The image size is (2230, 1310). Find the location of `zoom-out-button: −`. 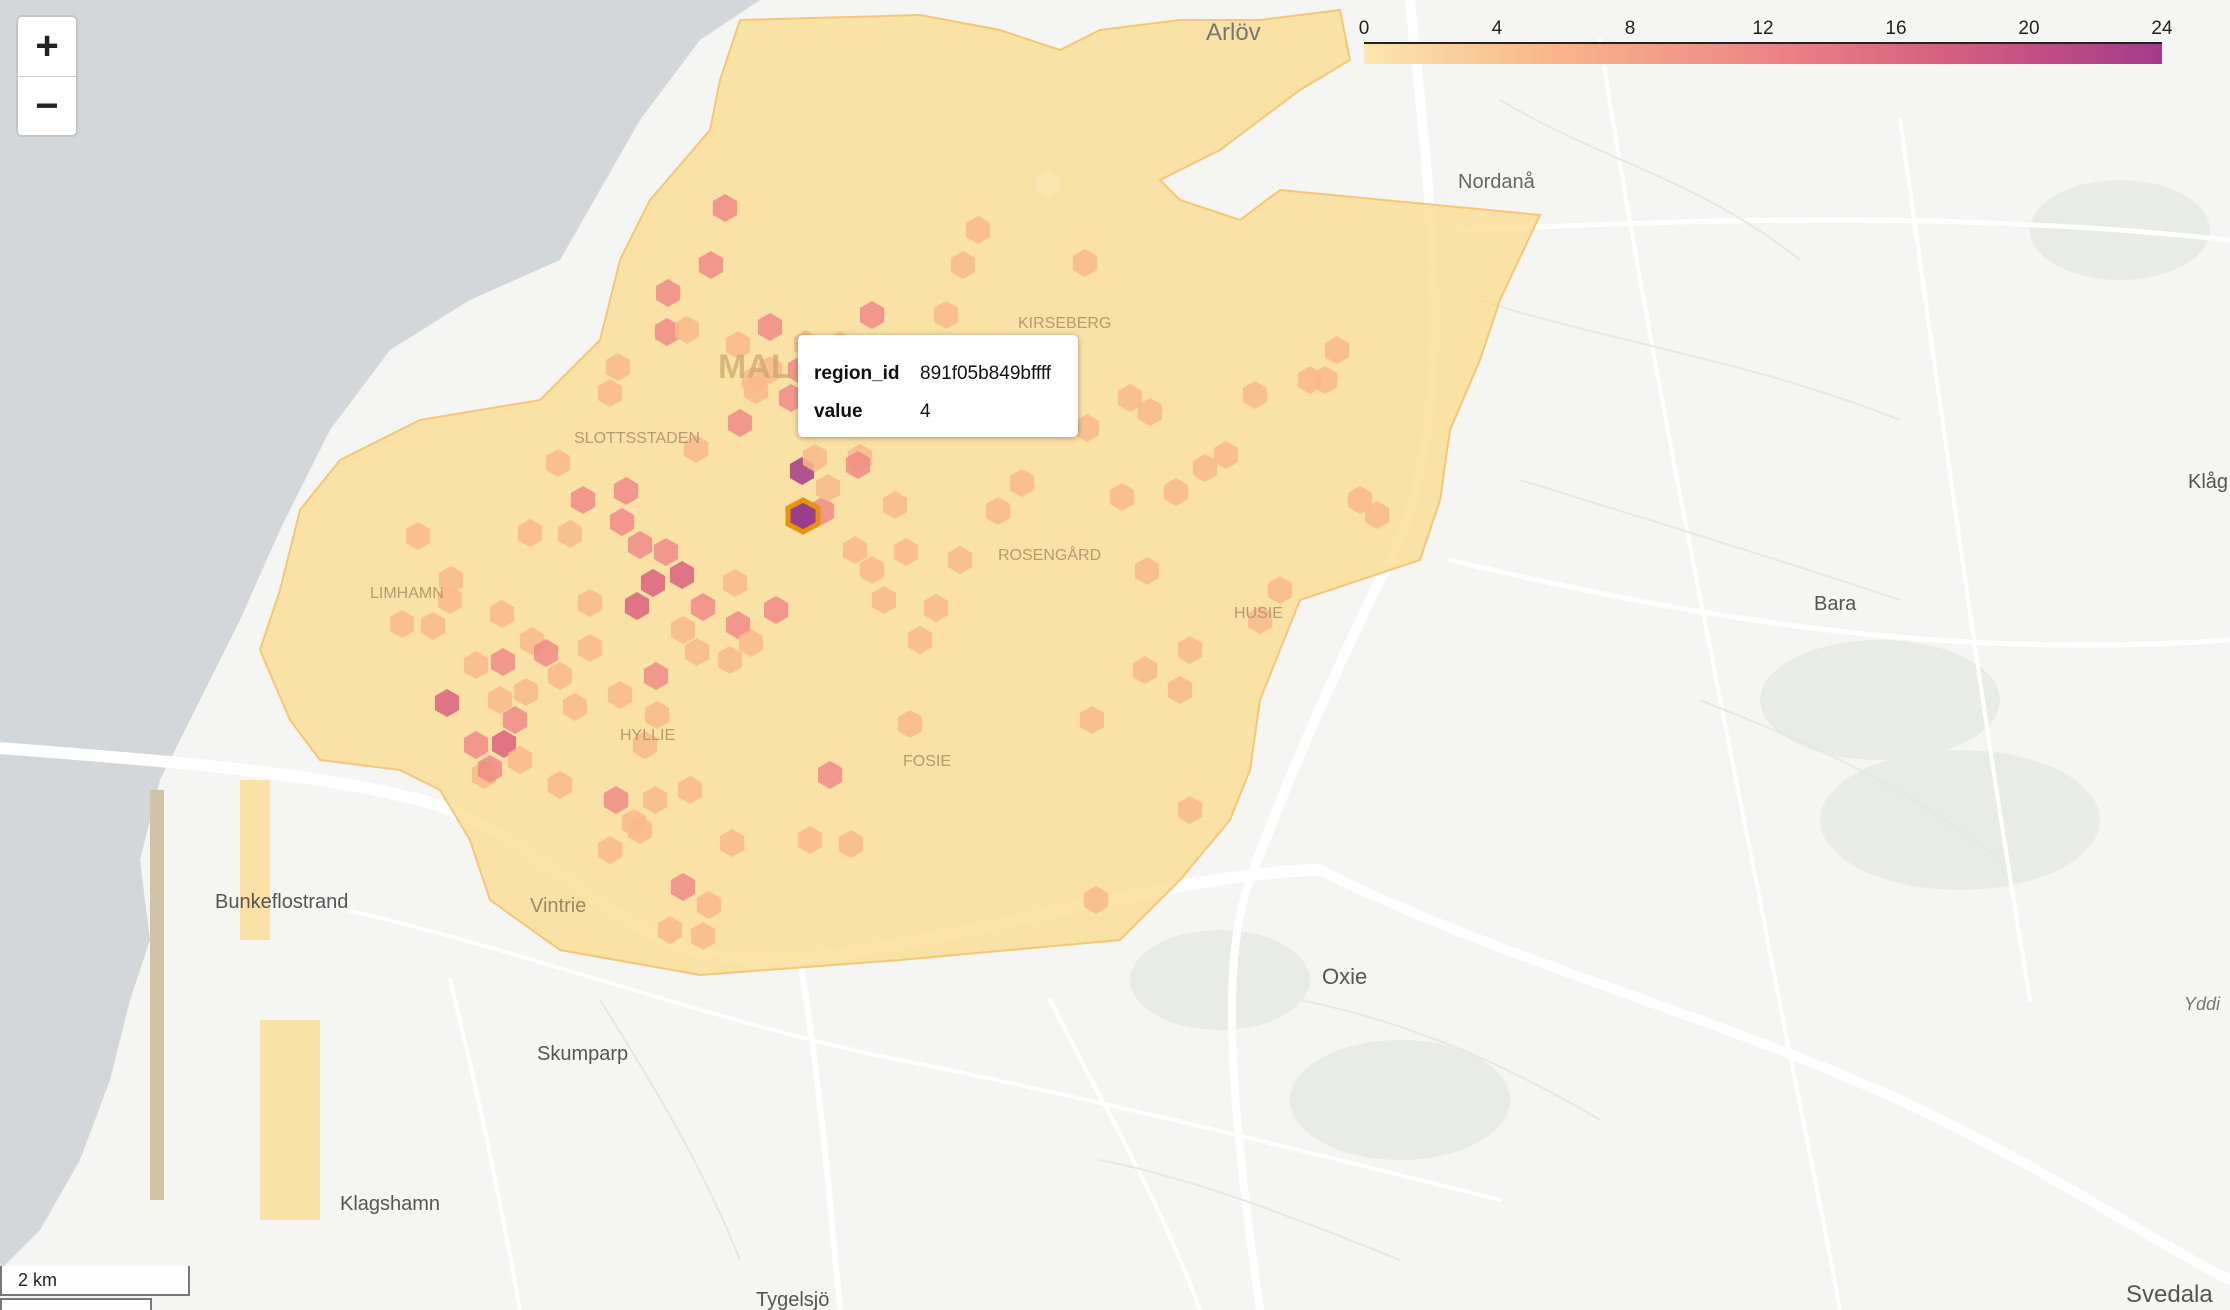

zoom-out-button: − is located at coordinates (47, 105).